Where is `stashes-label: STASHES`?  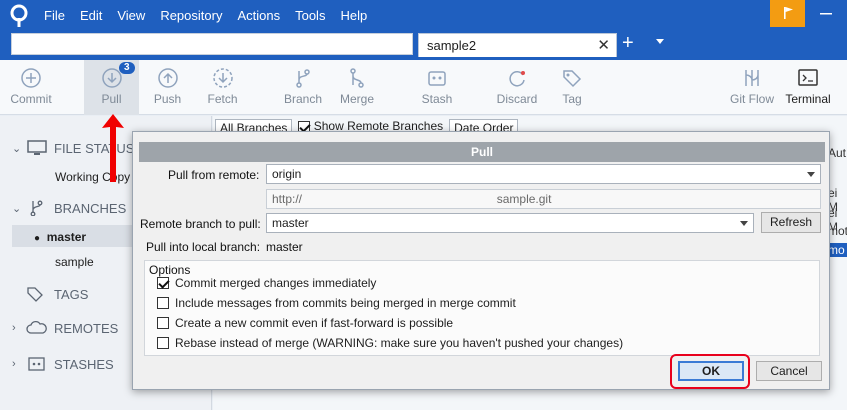
stashes-label: STASHES is located at coordinates (84, 364).